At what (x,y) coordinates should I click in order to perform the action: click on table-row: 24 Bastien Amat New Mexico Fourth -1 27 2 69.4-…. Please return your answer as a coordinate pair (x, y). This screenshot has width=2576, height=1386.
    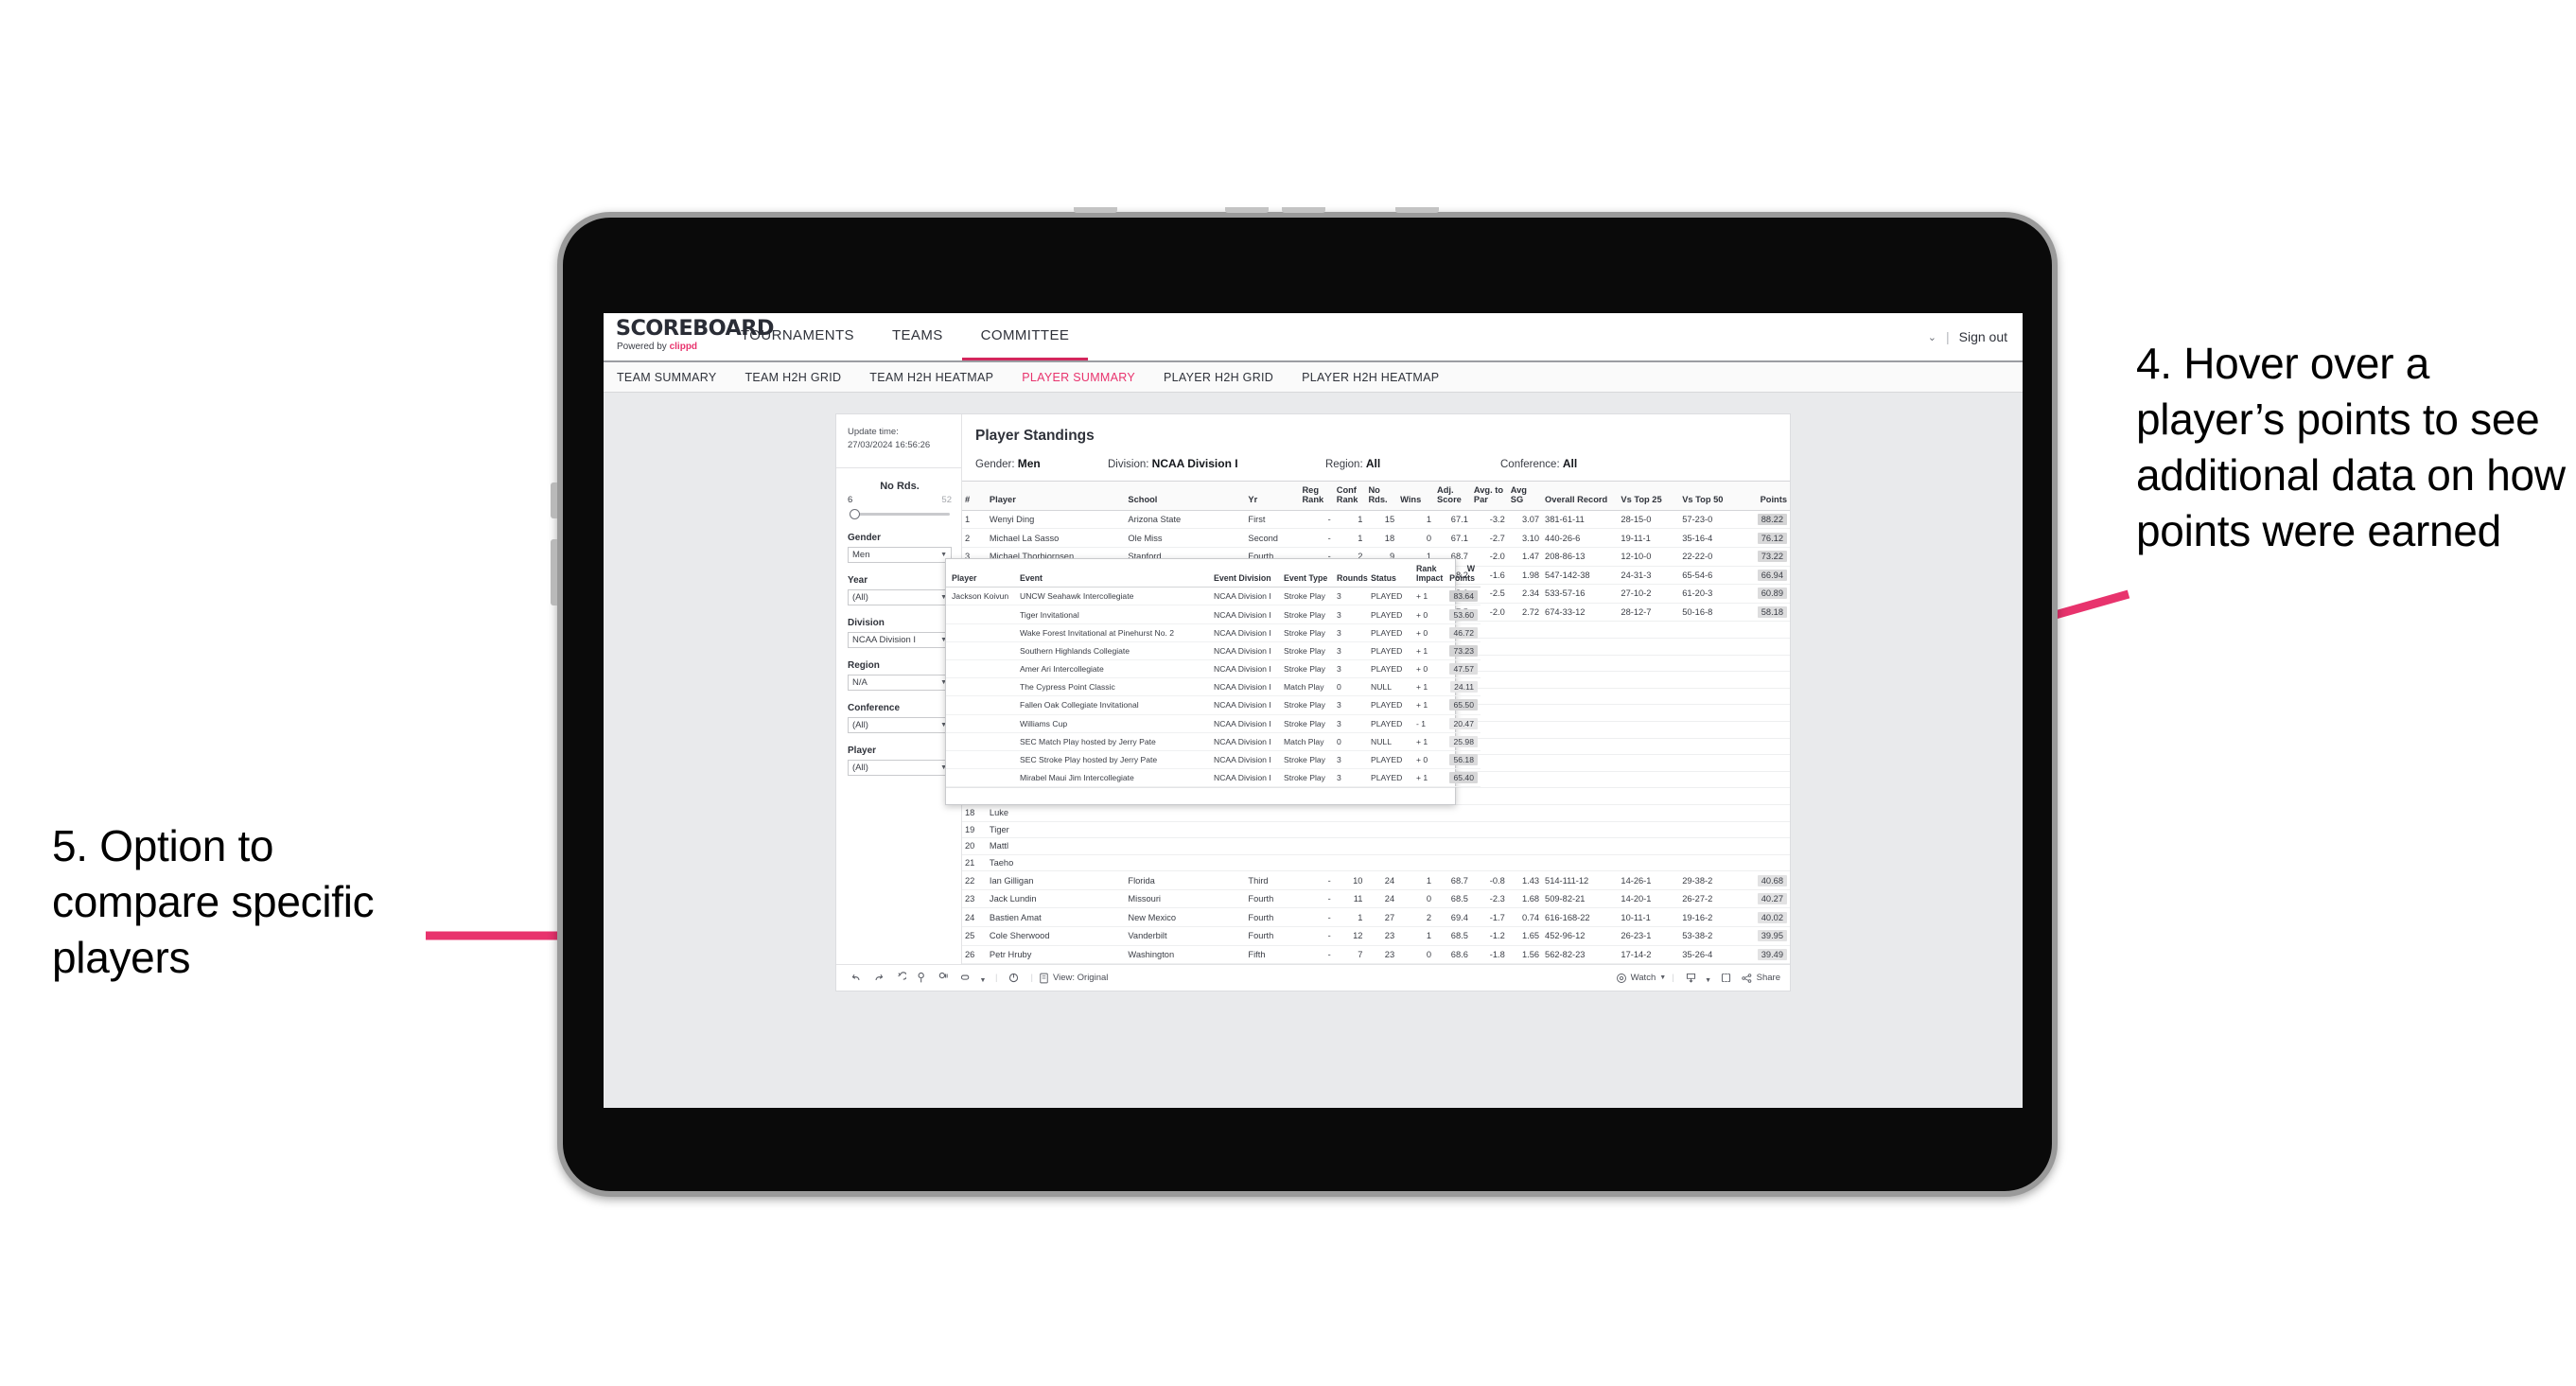
    Looking at the image, I should click on (1376, 917).